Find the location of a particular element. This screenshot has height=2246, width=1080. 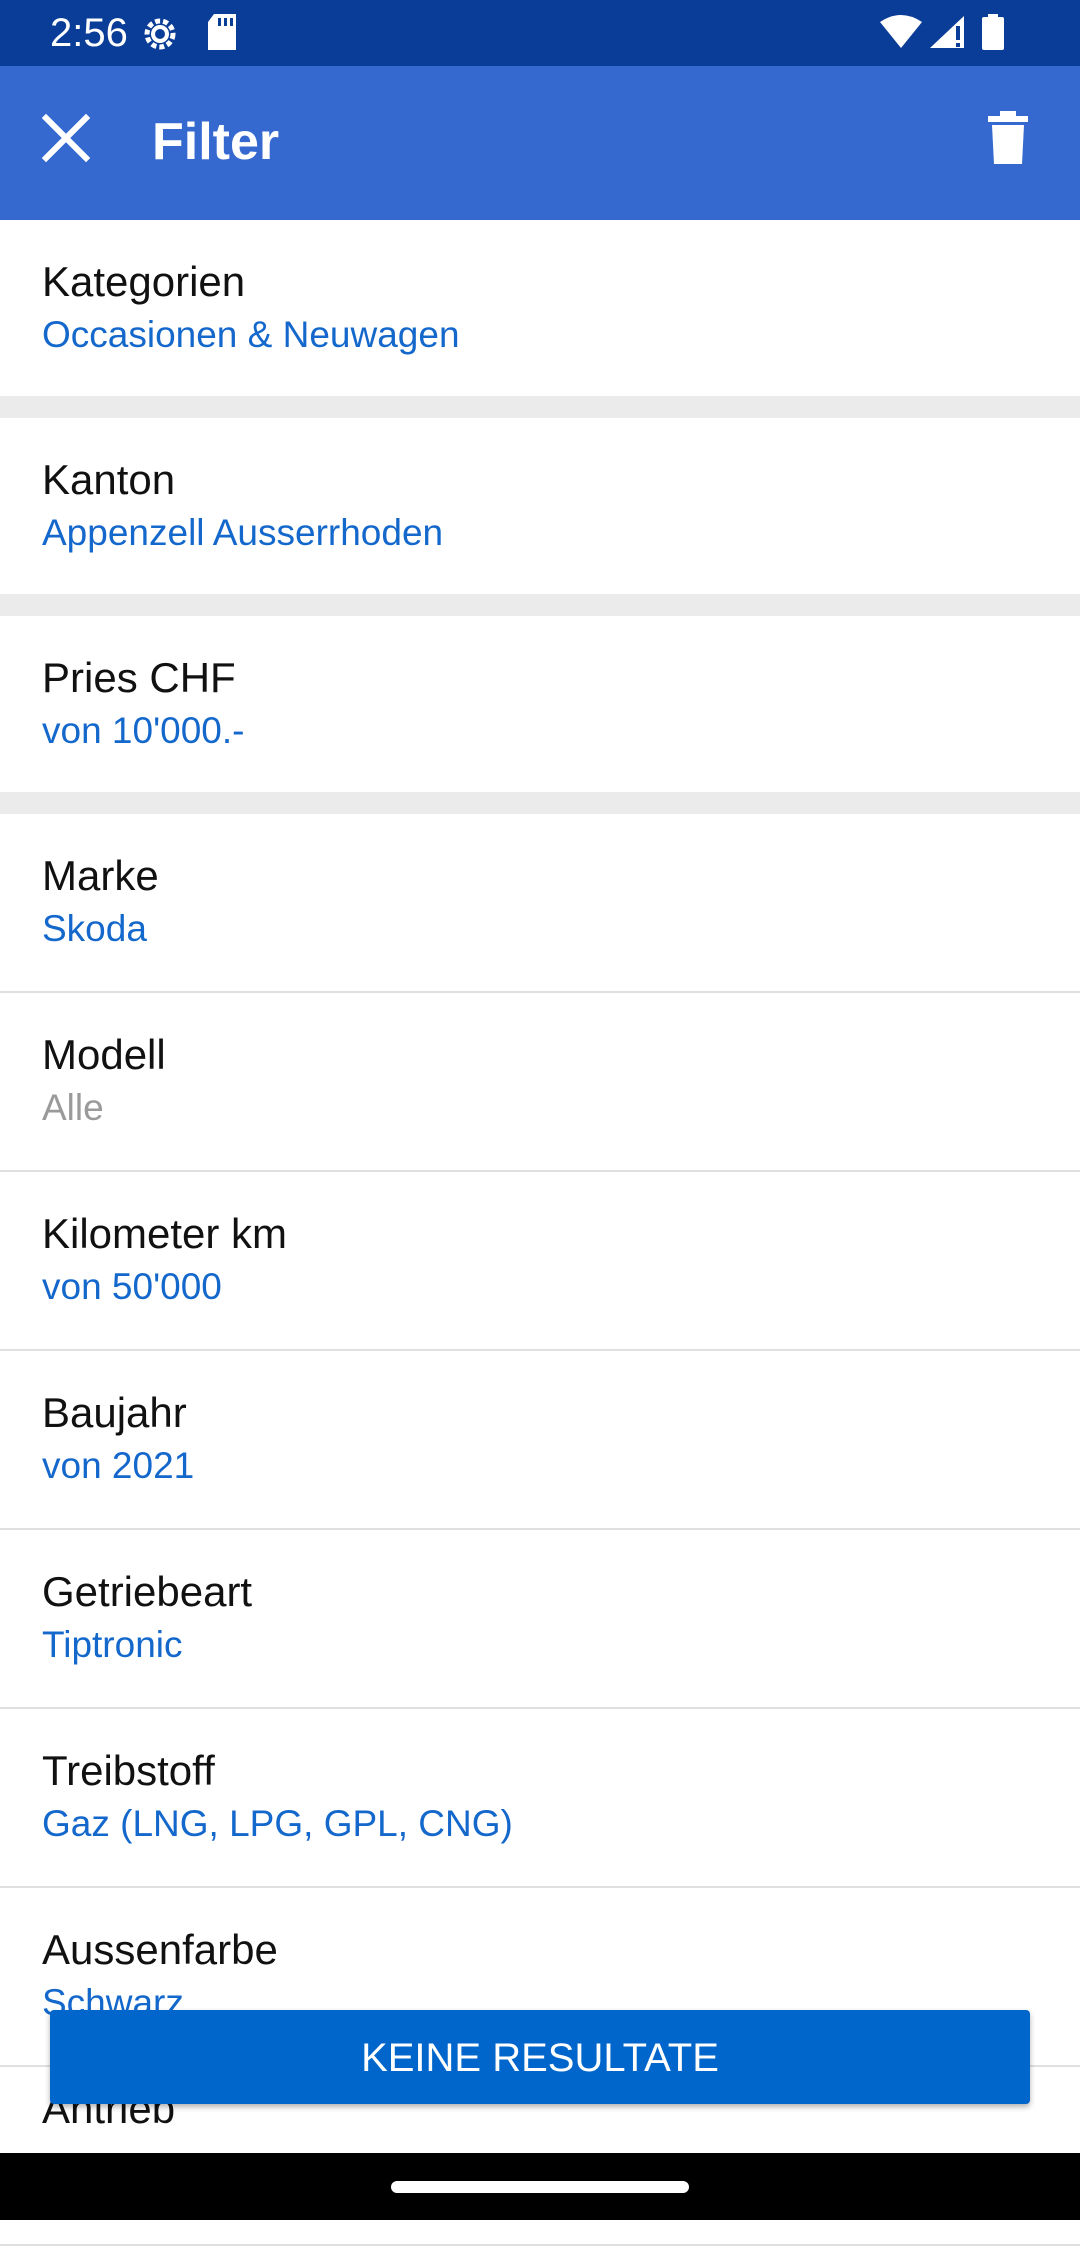

filter-label: Modell is located at coordinates (104, 1054).